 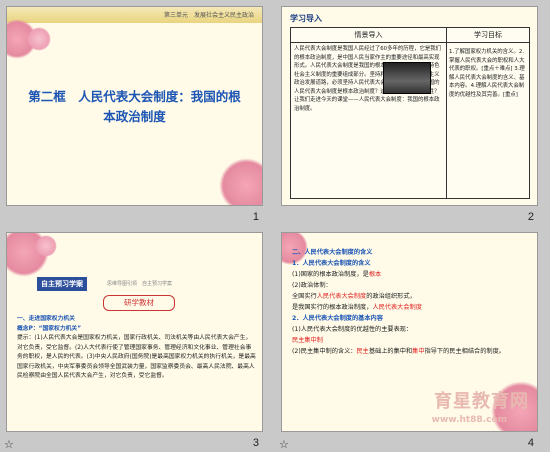 I want to click on slide-number: 1, so click(x=255, y=217).